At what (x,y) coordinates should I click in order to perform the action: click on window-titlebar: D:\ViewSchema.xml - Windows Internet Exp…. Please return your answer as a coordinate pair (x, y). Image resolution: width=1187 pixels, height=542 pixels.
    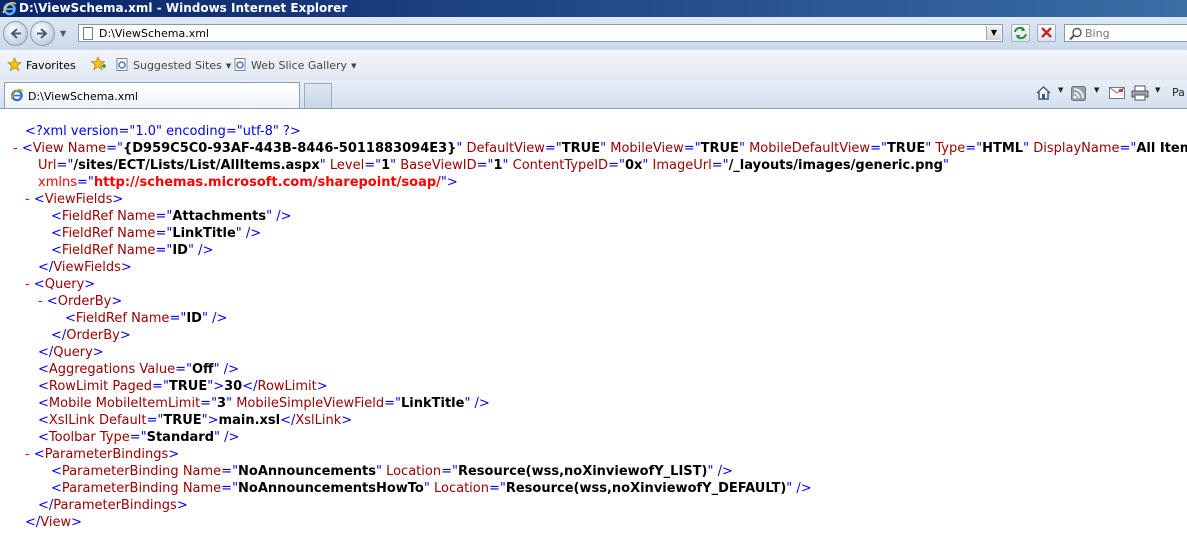
    Looking at the image, I should click on (593, 8).